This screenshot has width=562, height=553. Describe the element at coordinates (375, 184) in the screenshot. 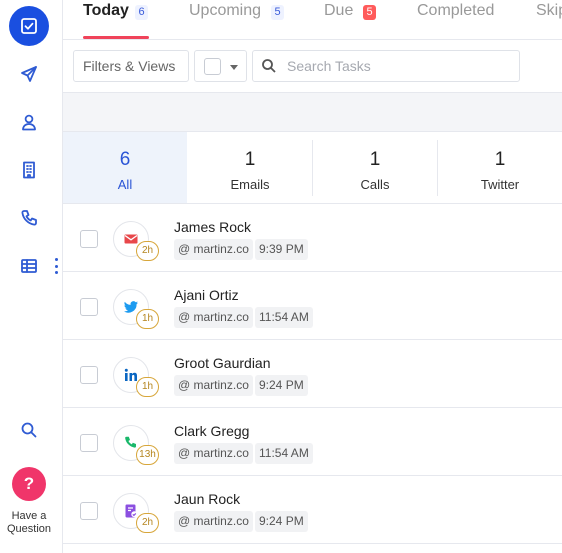

I see `stat-label: Calls` at that location.